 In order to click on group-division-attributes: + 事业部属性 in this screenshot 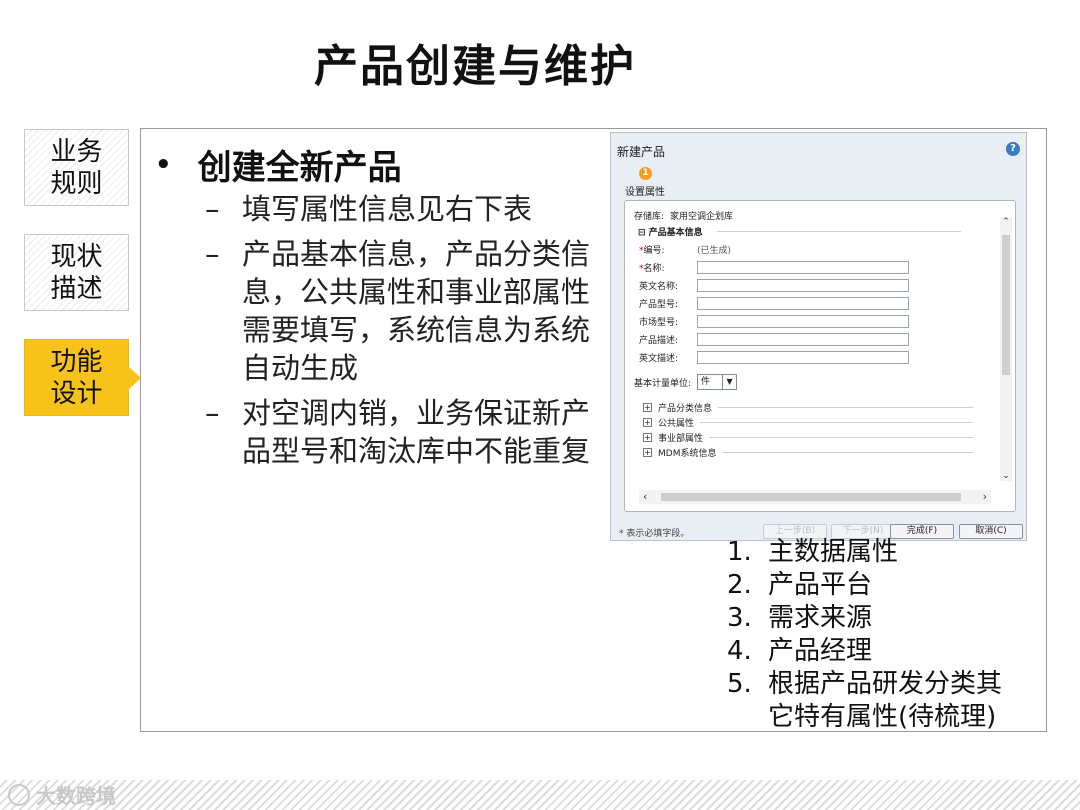, I will do `click(808, 437)`.